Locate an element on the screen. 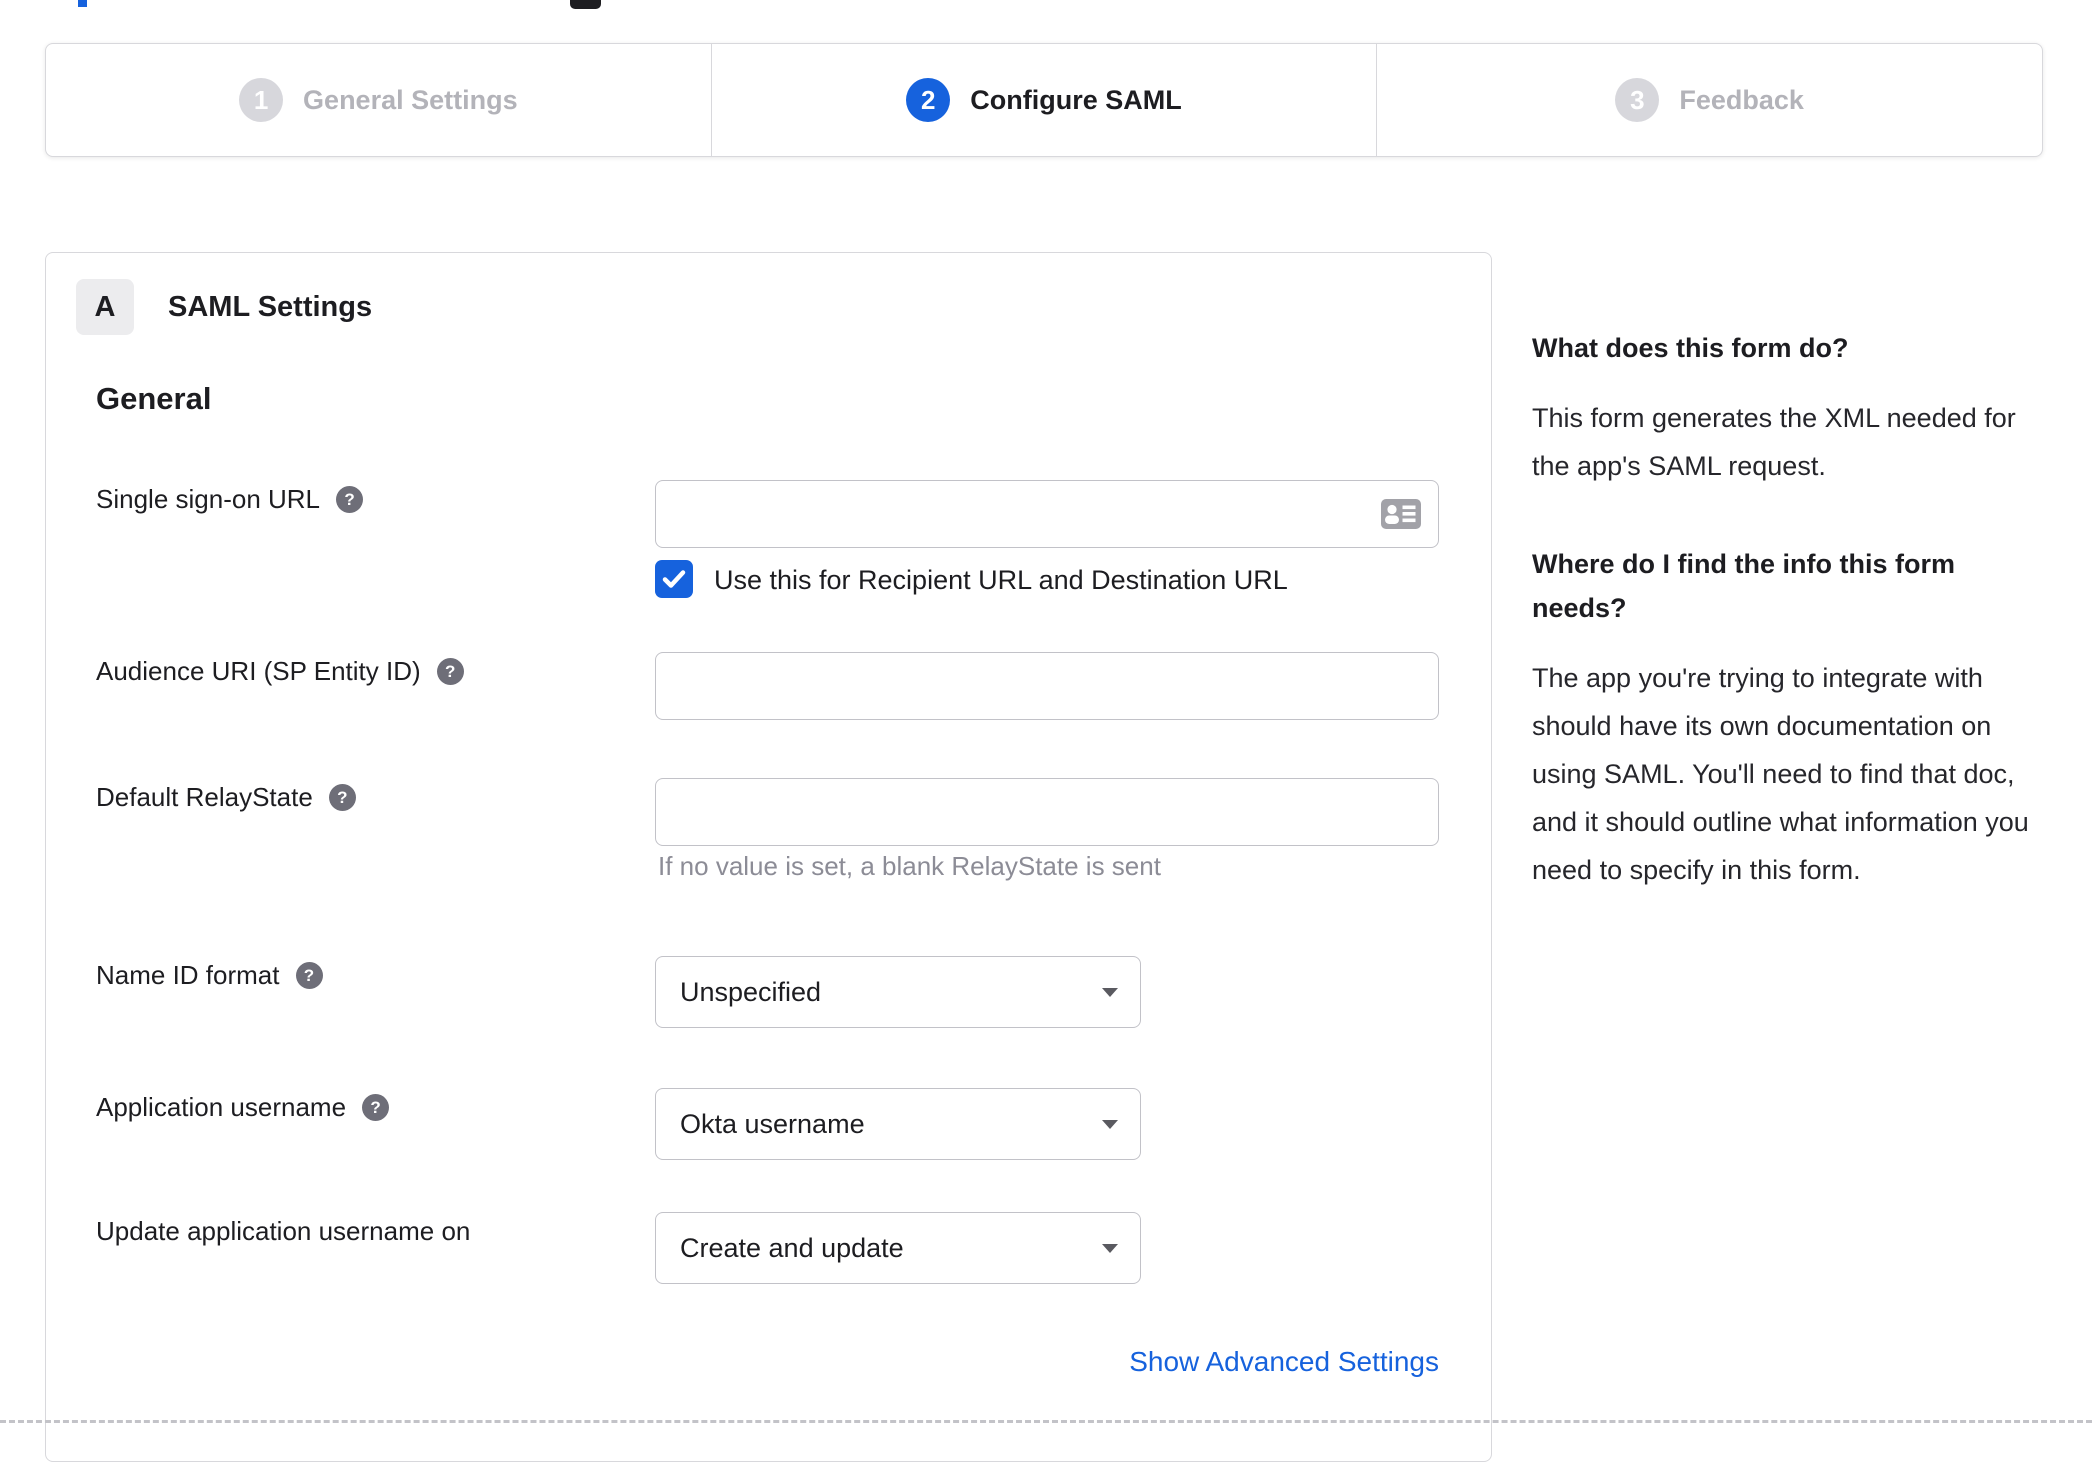 The image size is (2092, 1462). application-username-label-row: Application username ? is located at coordinates (243, 1107).